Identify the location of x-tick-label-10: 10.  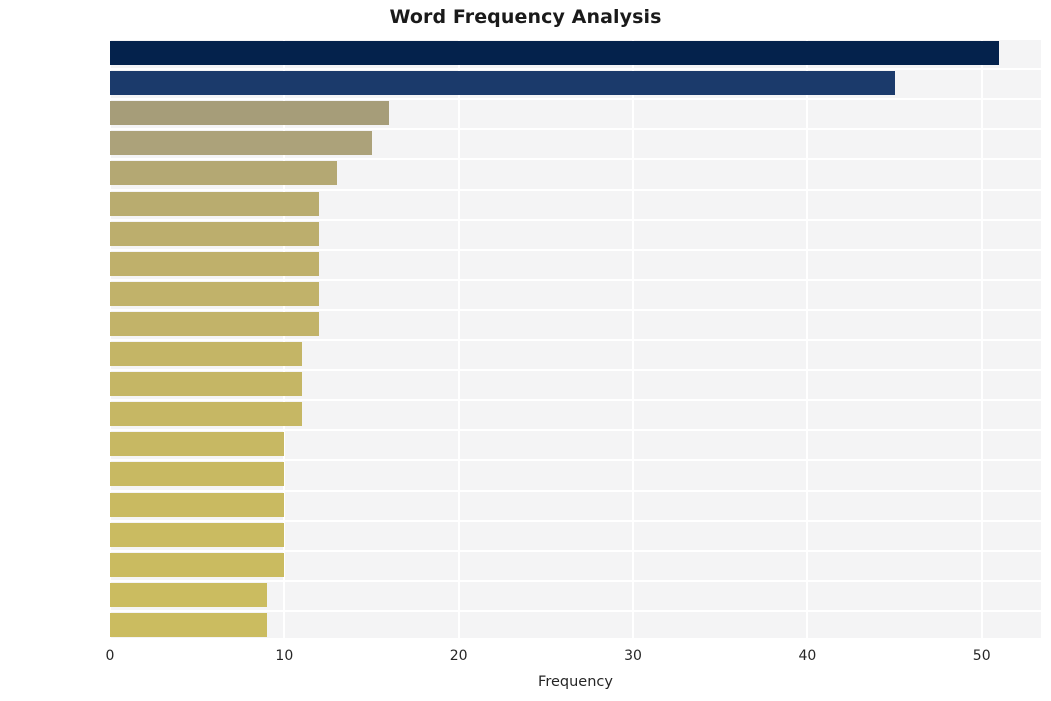
(284, 656).